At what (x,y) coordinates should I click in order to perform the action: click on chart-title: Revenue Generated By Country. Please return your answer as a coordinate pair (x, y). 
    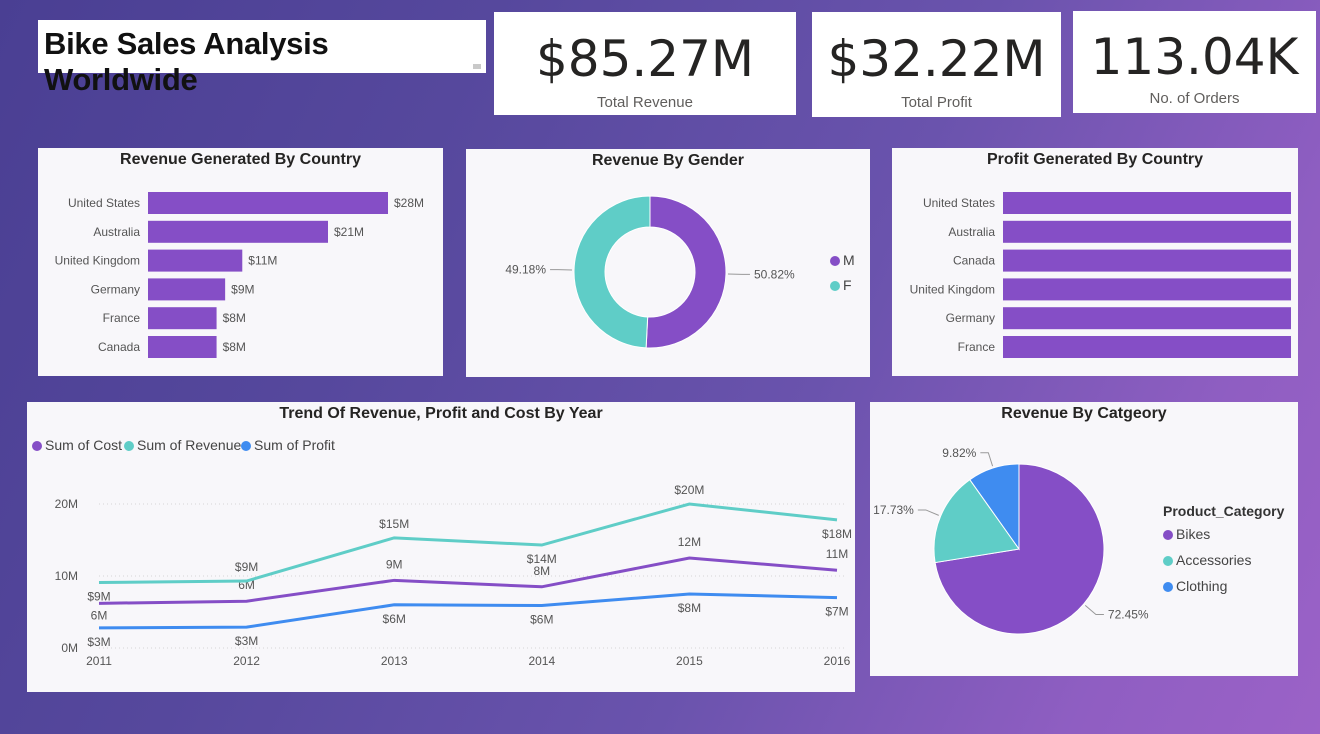
    Looking at the image, I should click on (240, 159).